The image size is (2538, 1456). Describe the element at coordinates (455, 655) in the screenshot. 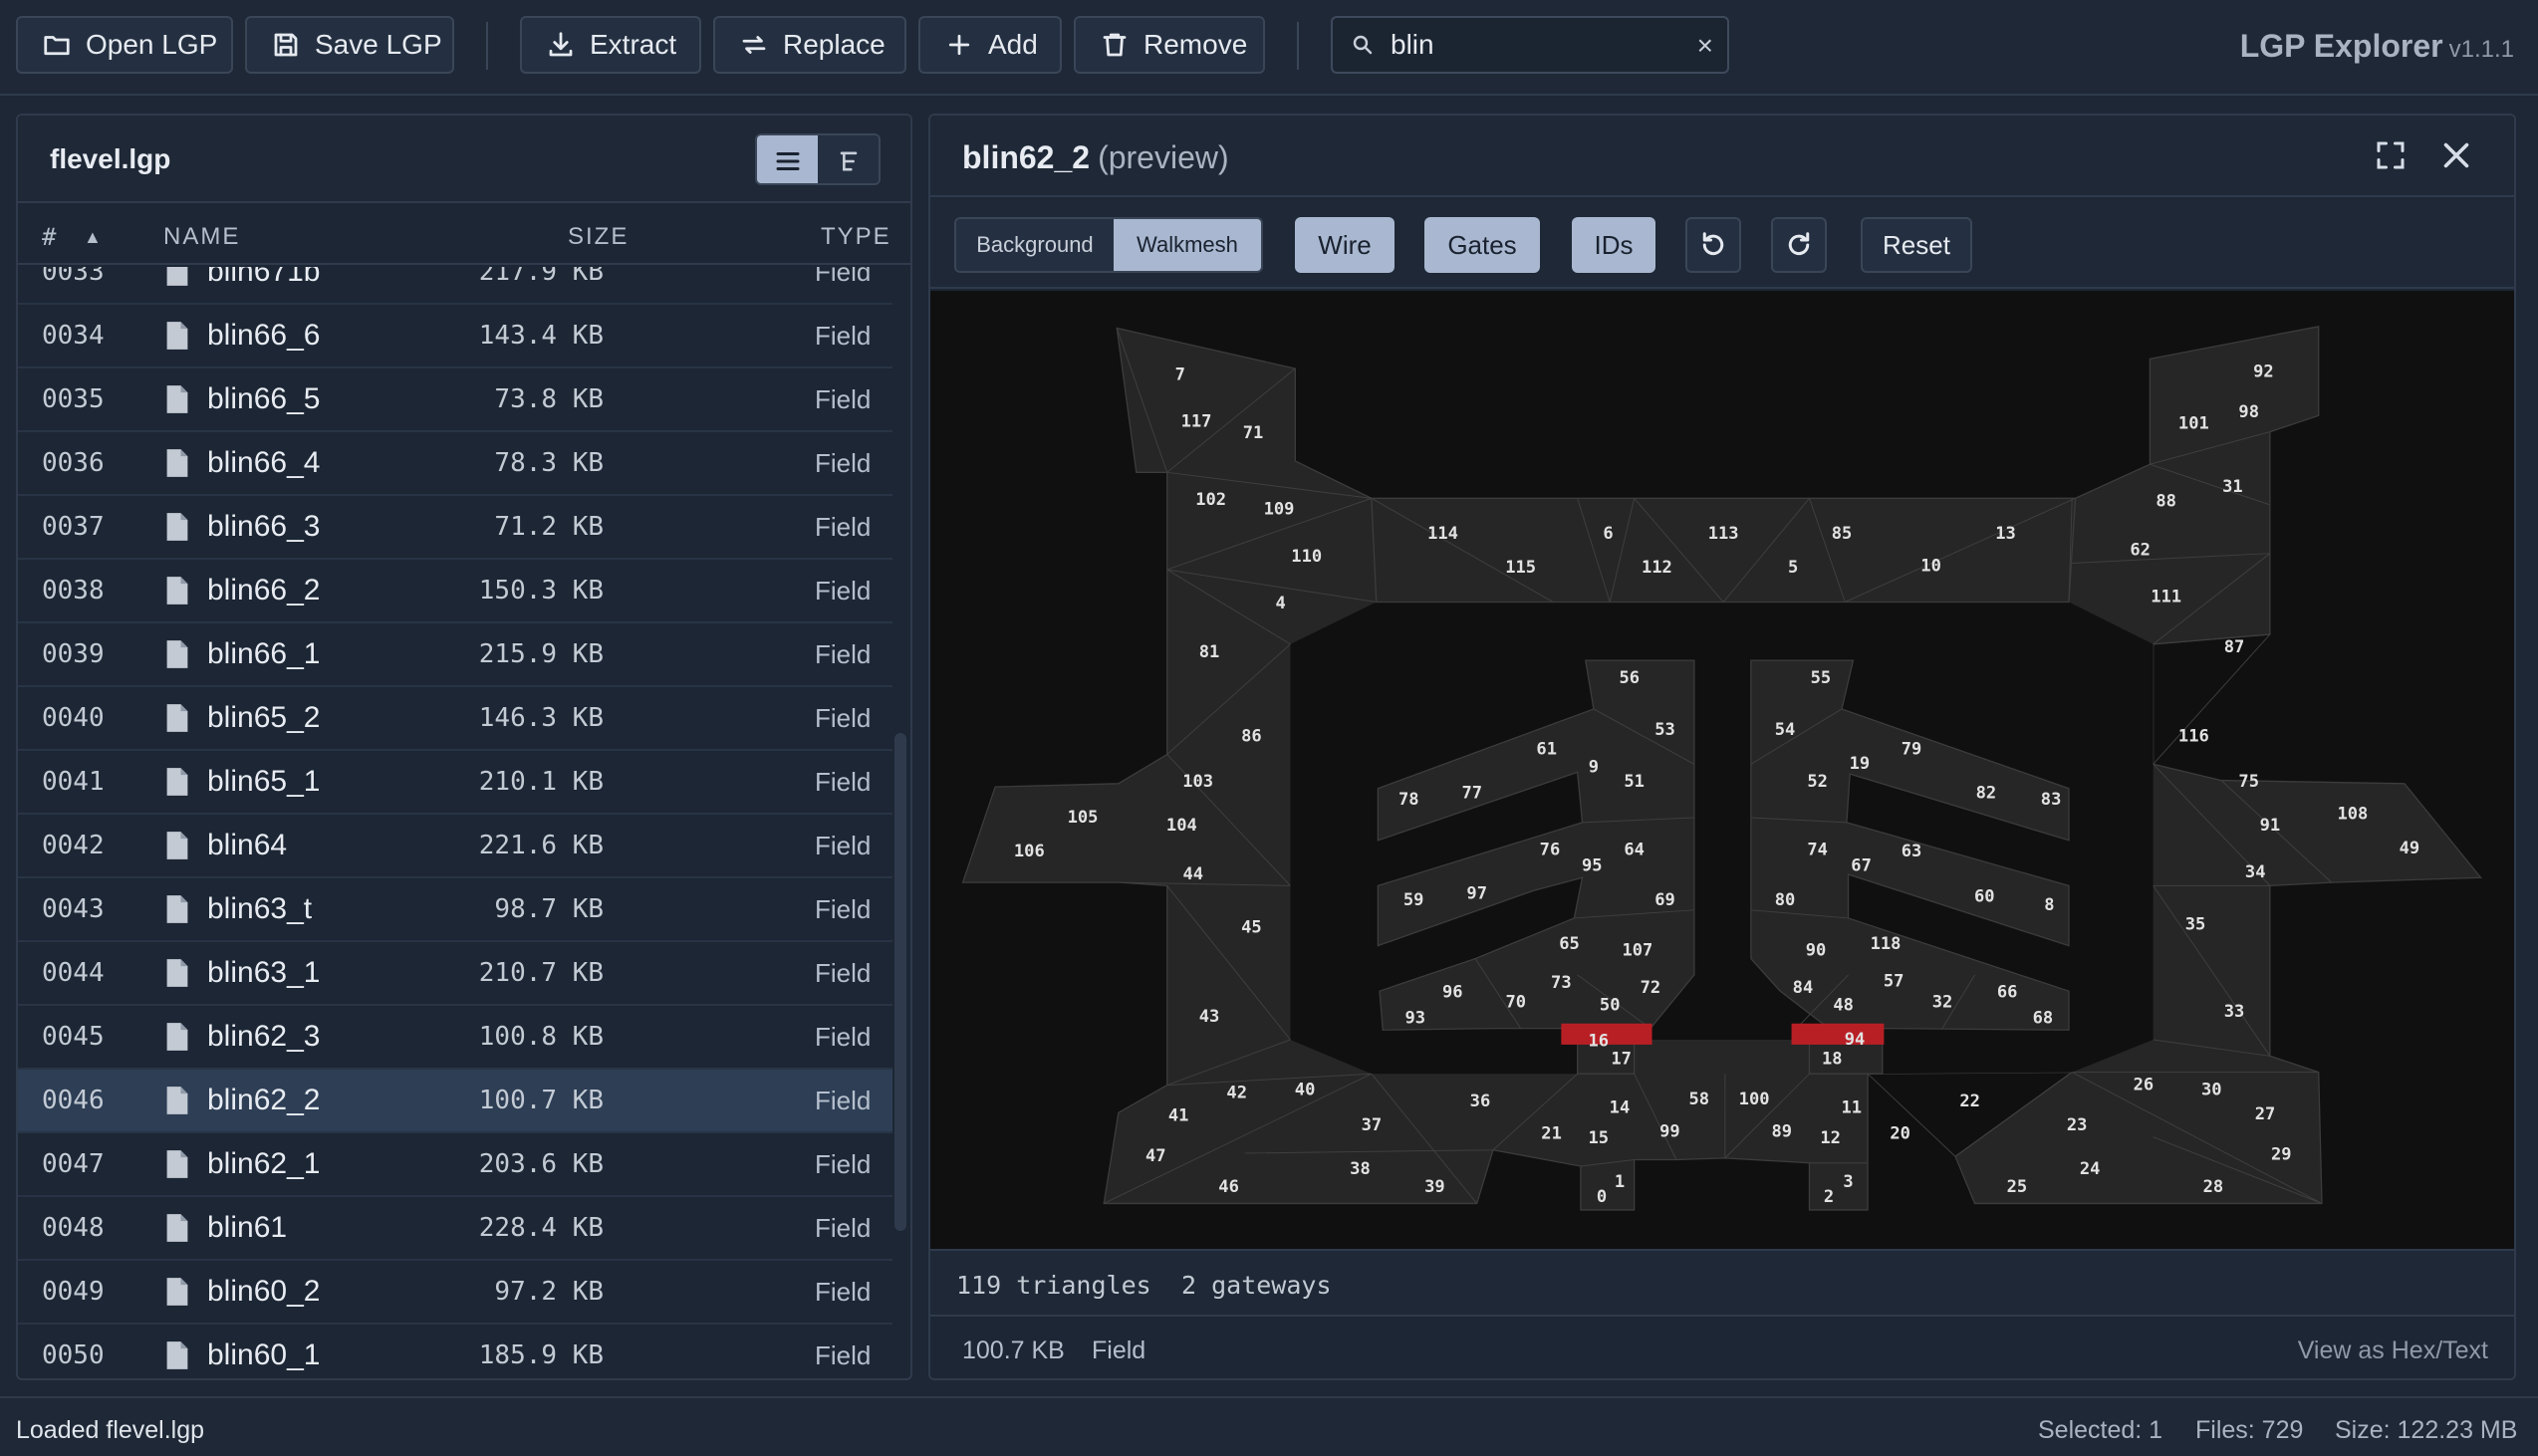

I see `file-row: 0039 blin66_1 215.9 KB Field` at that location.